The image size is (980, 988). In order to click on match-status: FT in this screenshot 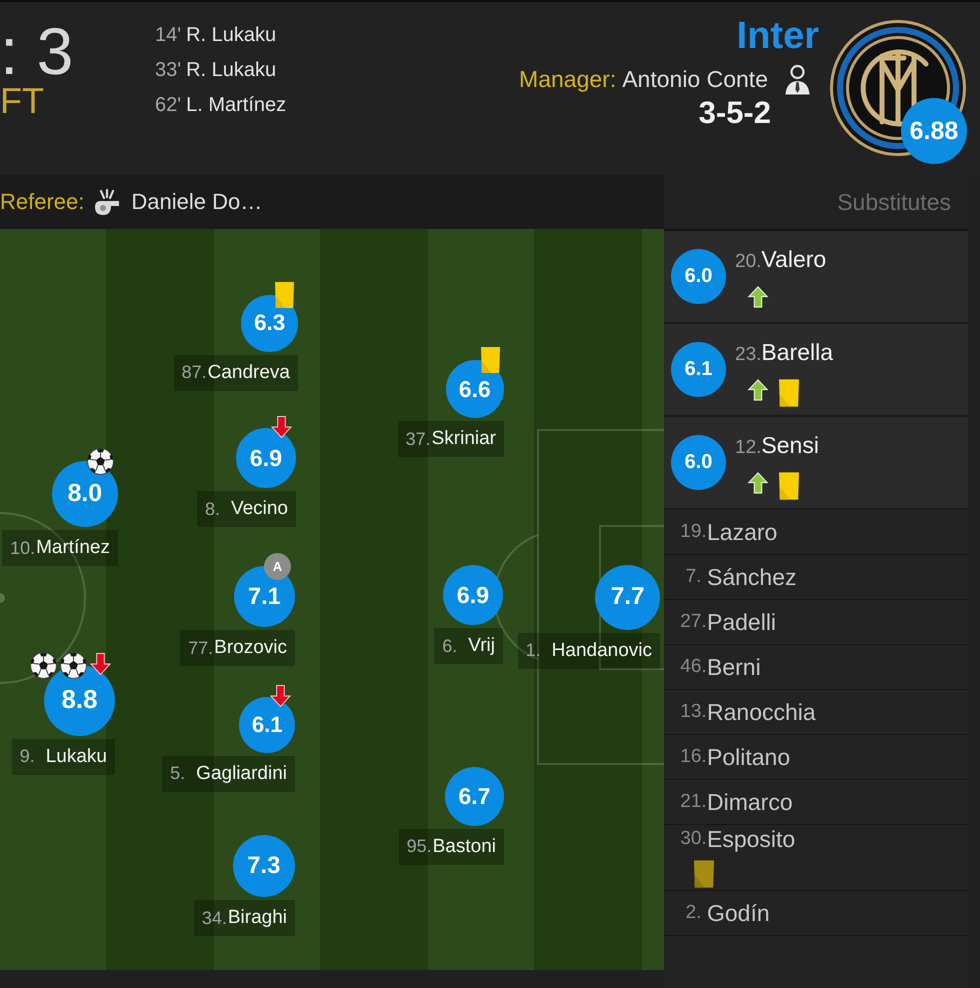, I will do `click(22, 101)`.